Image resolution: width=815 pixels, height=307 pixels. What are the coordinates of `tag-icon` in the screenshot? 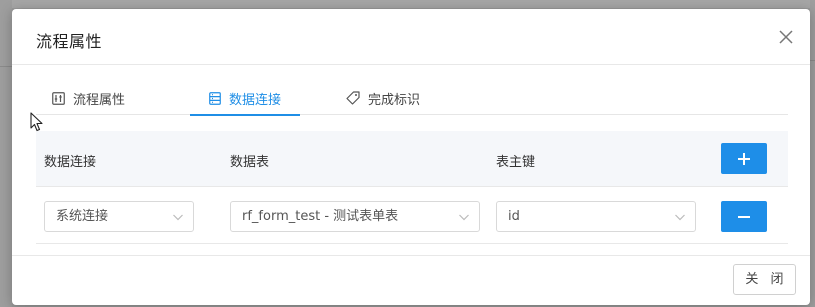 It's located at (353, 98).